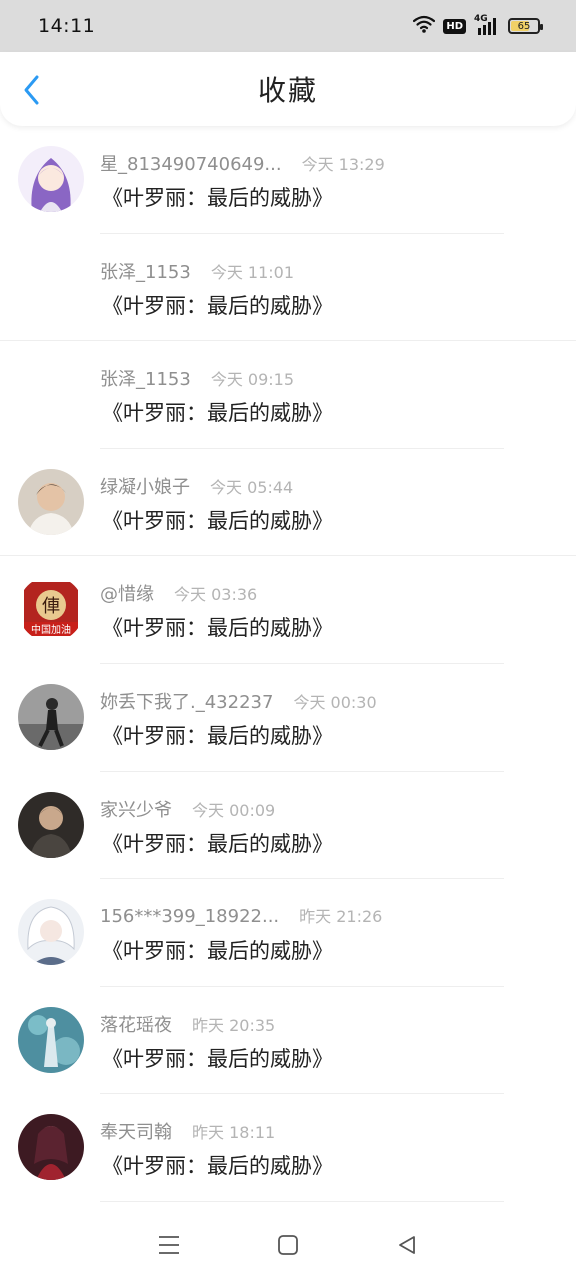  Describe the element at coordinates (288, 1041) in the screenshot. I see `list-item: 落花瑶夜 昨天 20:35 《叶罗丽：最后的威胁》` at that location.